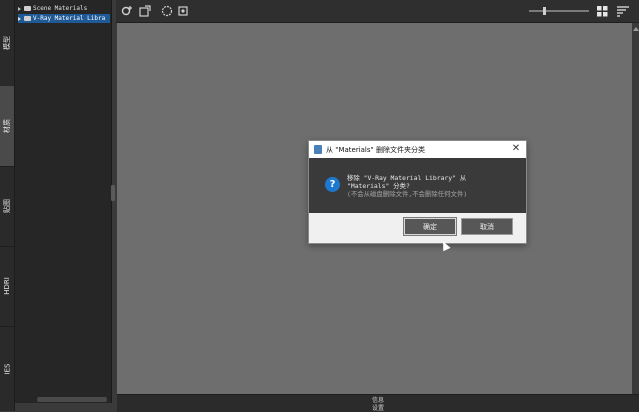  Describe the element at coordinates (318, 149) in the screenshot. I see `vray-app-icon` at that location.